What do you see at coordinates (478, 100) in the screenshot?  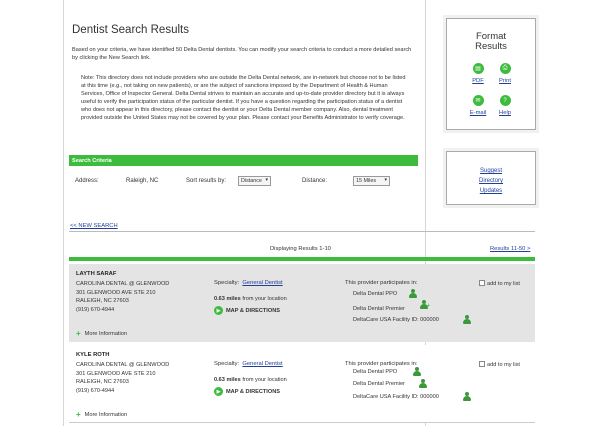 I see `email-icon: ✉` at bounding box center [478, 100].